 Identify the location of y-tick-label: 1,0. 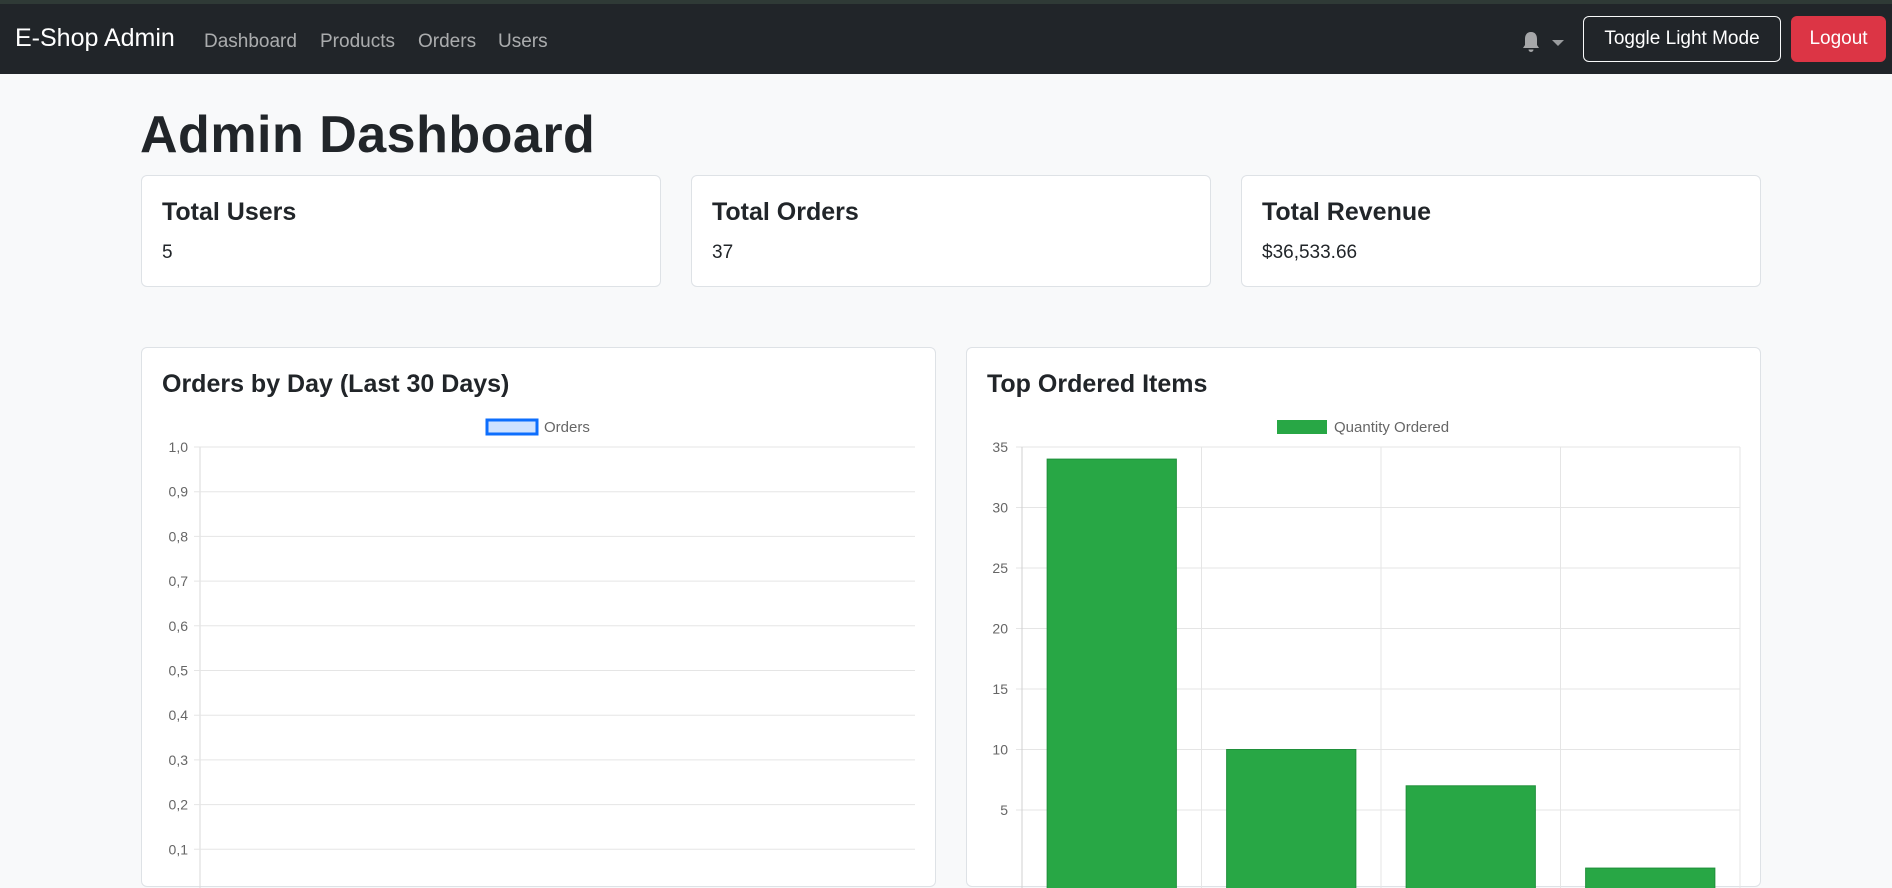
(179, 447).